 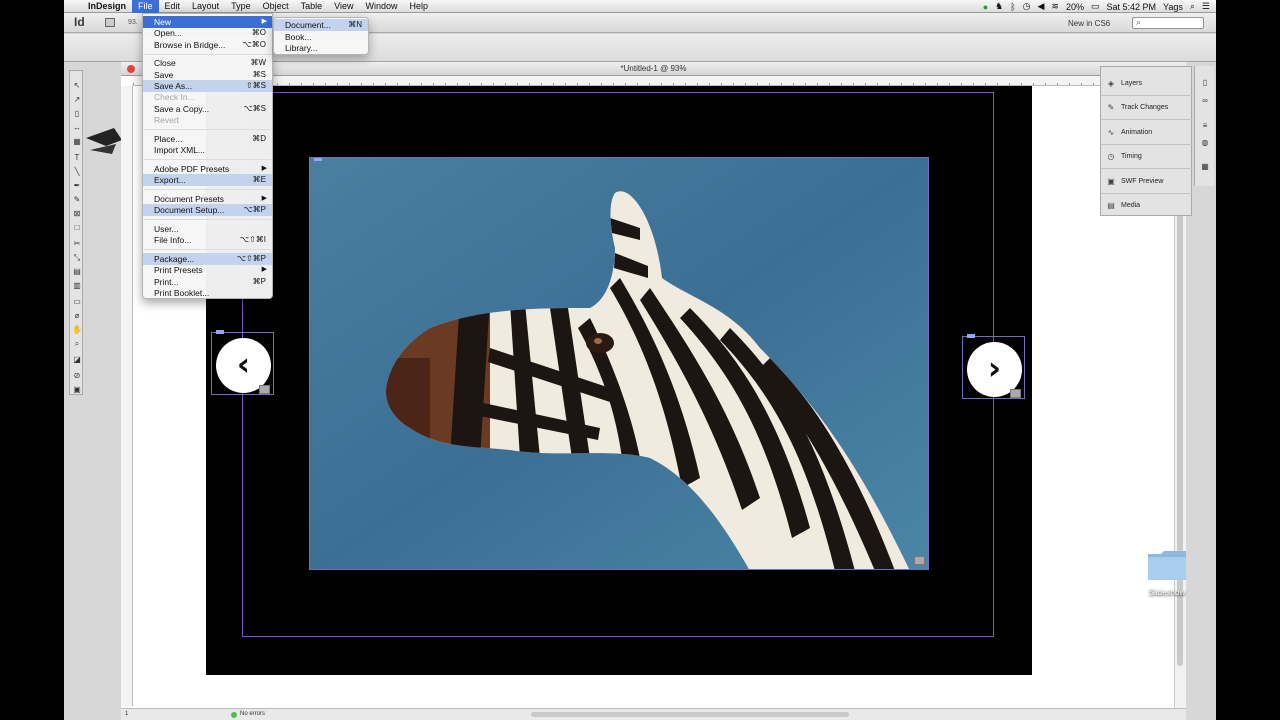 What do you see at coordinates (276, 6) in the screenshot?
I see `menu-object: Object` at bounding box center [276, 6].